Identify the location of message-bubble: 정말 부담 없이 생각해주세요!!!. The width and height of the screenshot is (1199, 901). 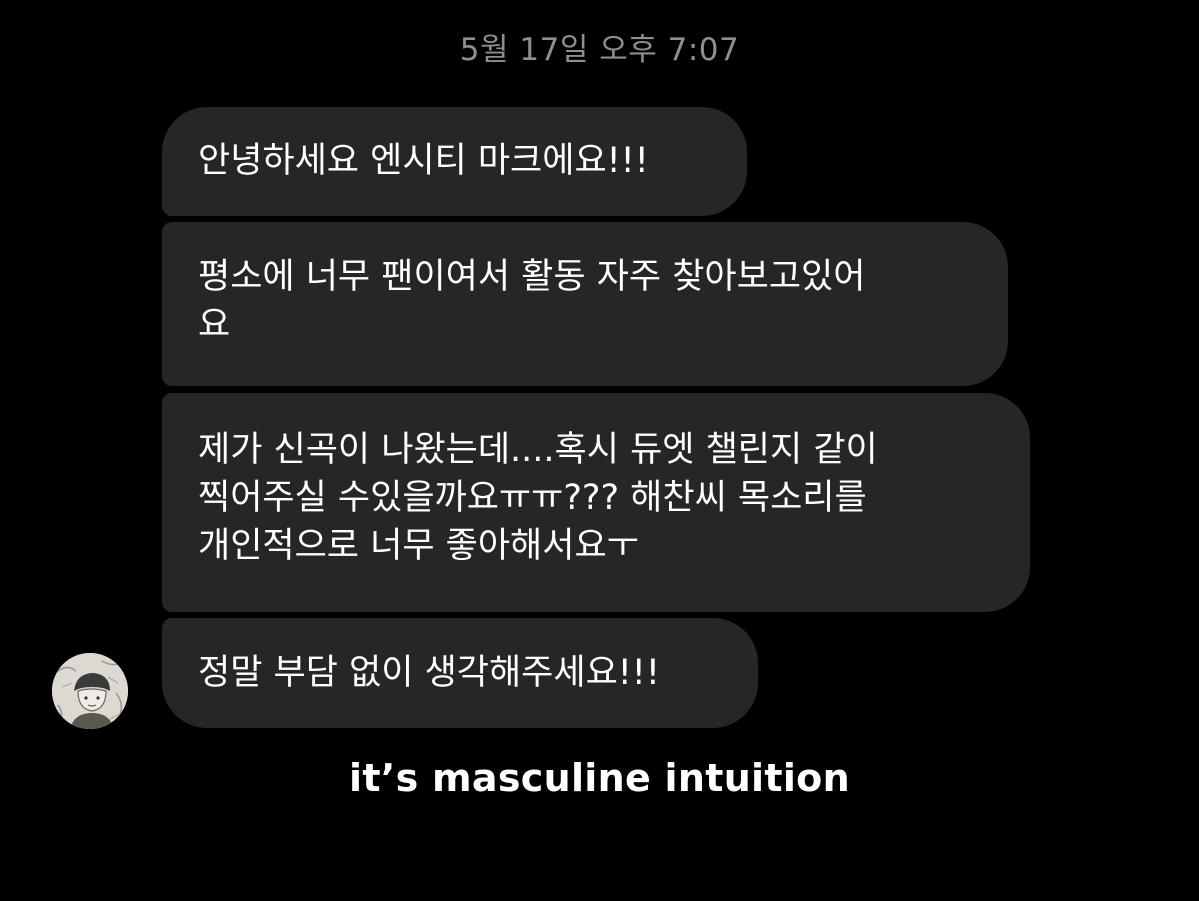
(460, 673).